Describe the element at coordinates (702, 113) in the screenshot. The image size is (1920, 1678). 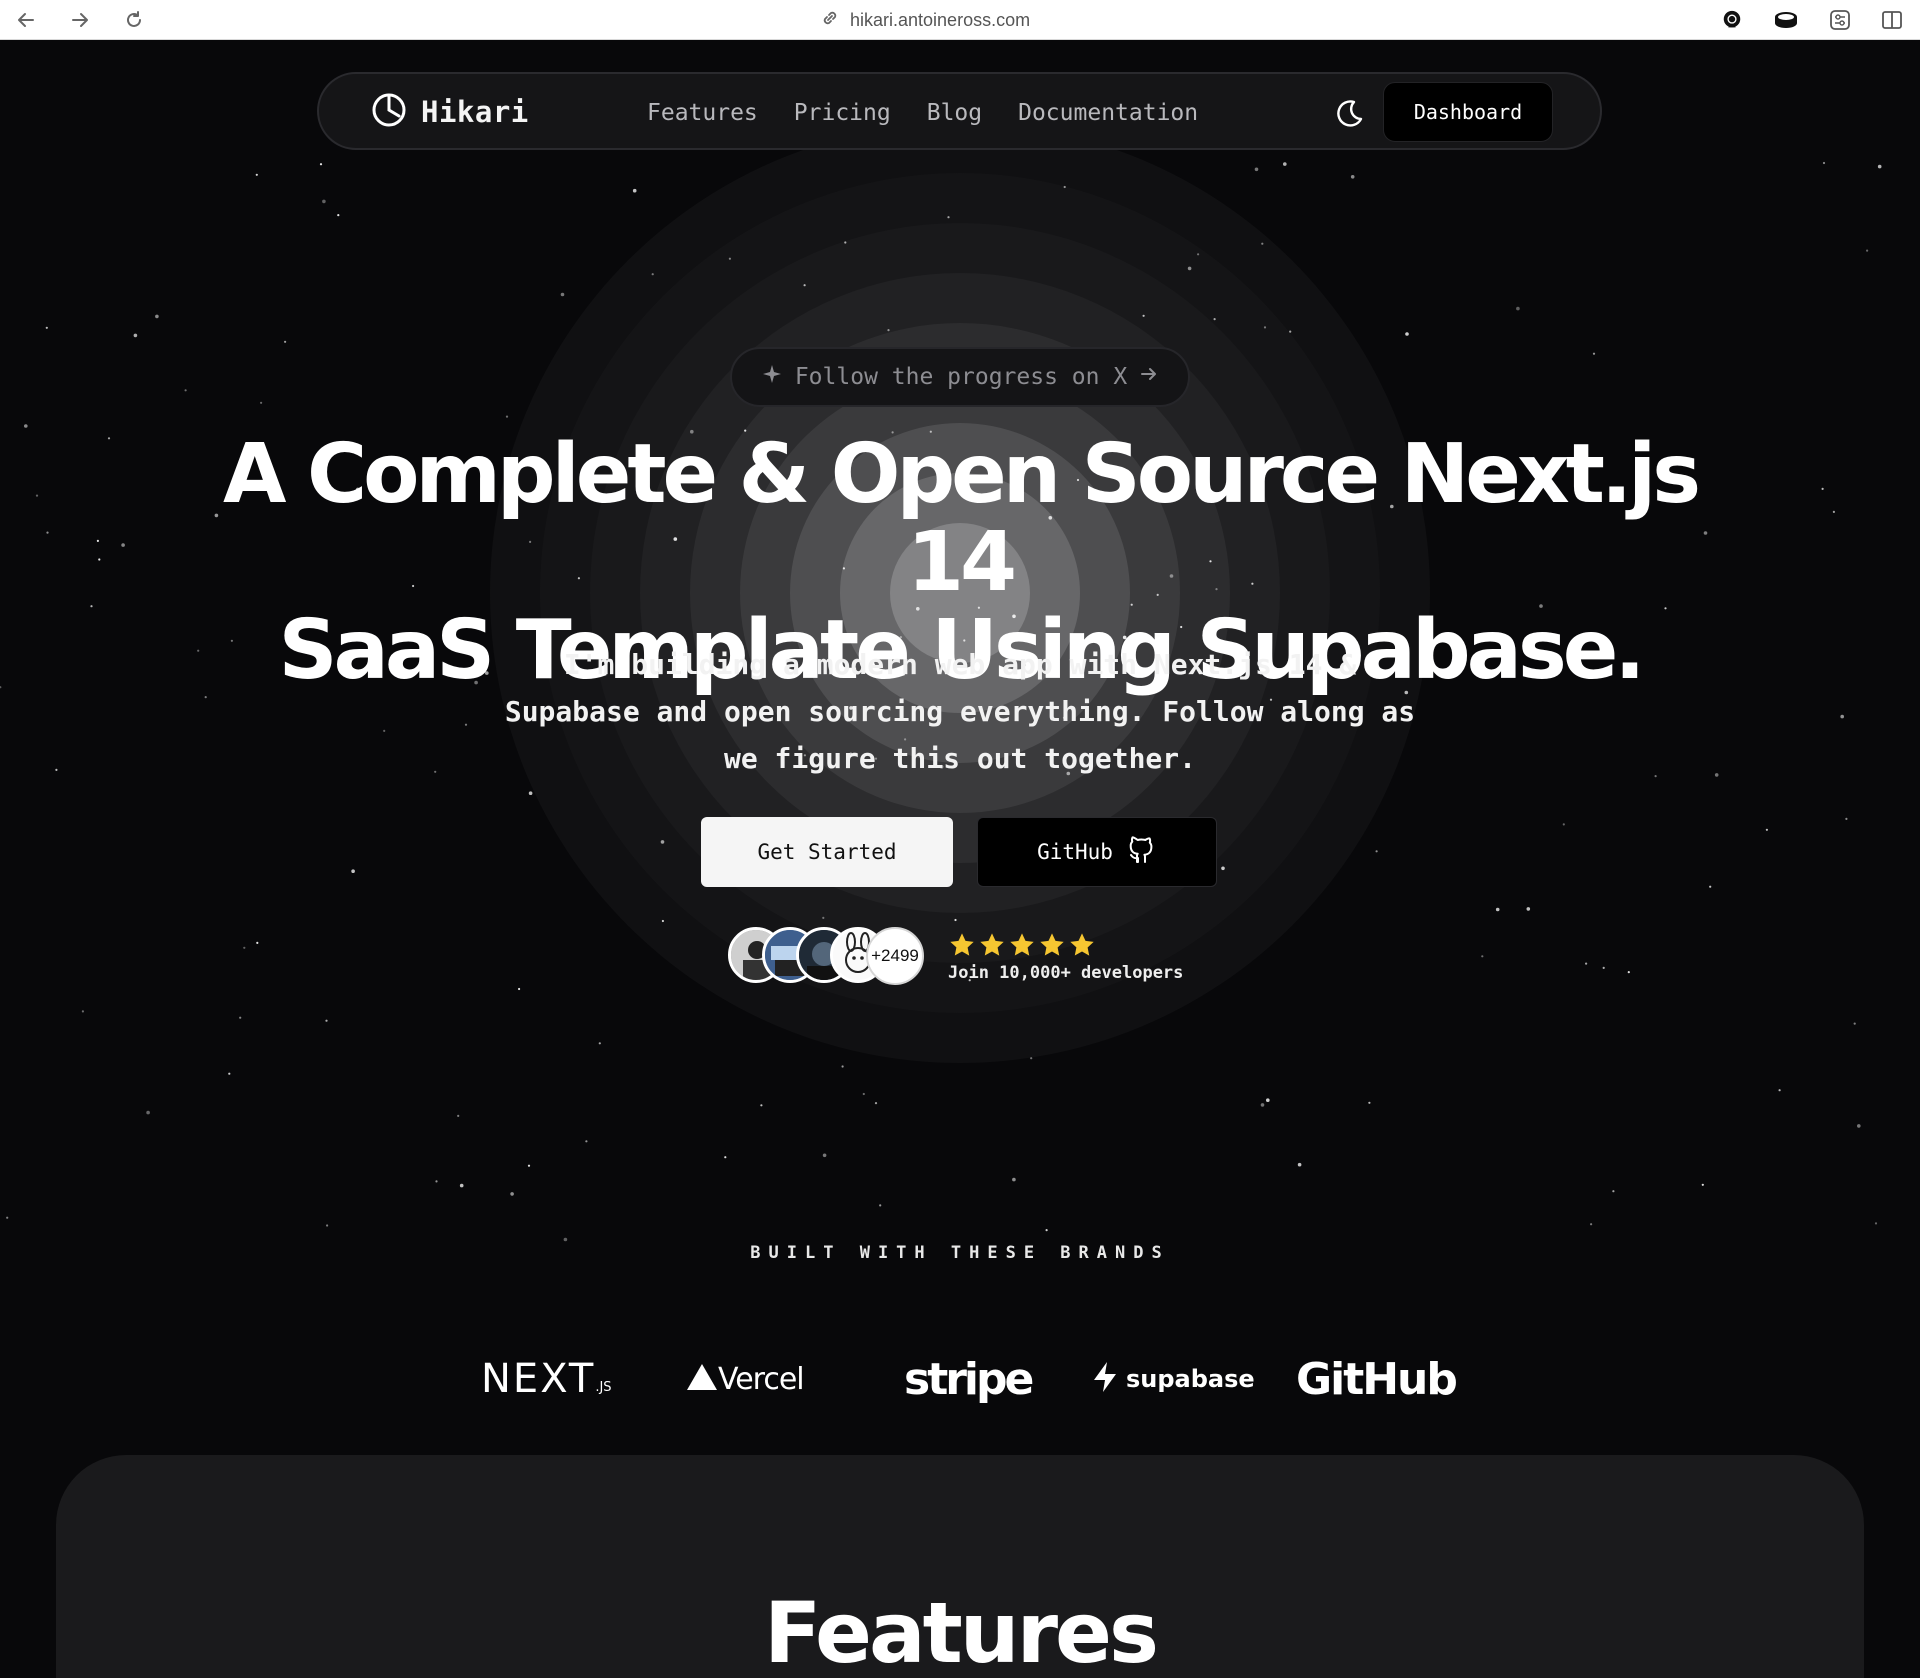
I see `nav-link-features: Features` at that location.